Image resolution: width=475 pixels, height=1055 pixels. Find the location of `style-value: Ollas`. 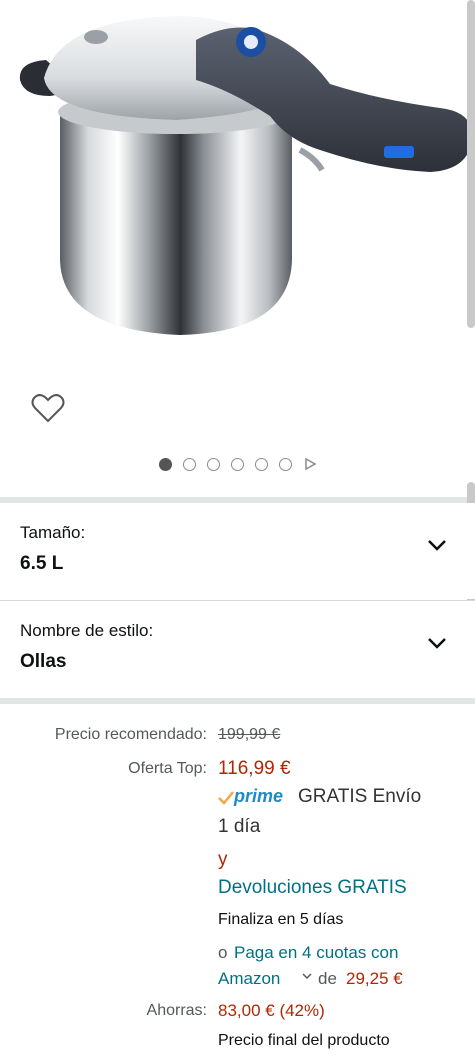

style-value: Ollas is located at coordinates (43, 661).